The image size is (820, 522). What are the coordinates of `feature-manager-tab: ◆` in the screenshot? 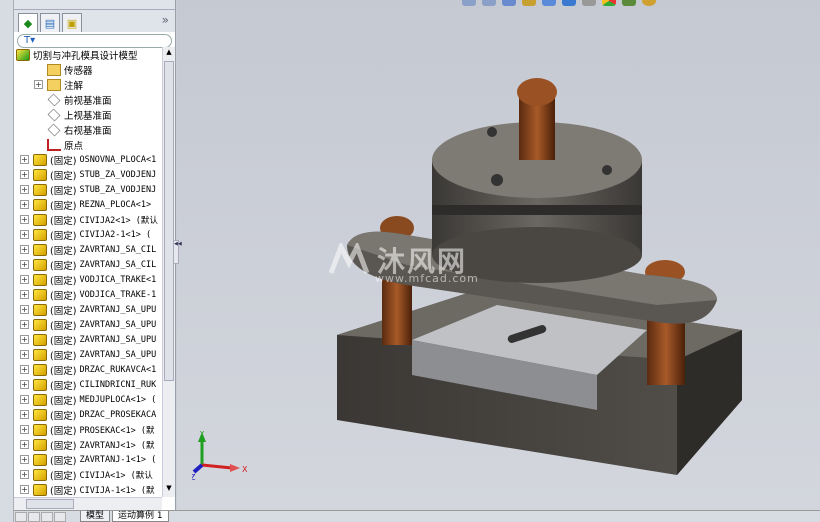 It's located at (28, 22).